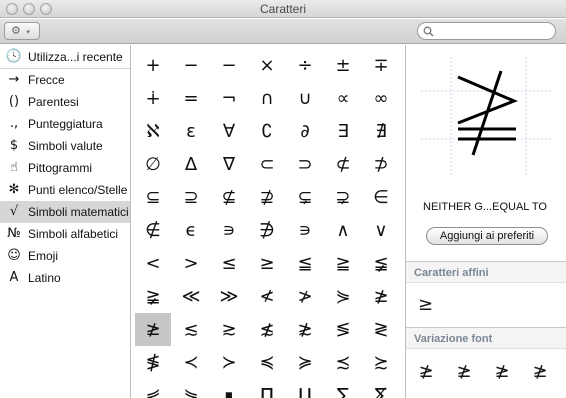 Image resolution: width=566 pixels, height=398 pixels. Describe the element at coordinates (229, 197) in the screenshot. I see `character-cell: ⊈` at that location.